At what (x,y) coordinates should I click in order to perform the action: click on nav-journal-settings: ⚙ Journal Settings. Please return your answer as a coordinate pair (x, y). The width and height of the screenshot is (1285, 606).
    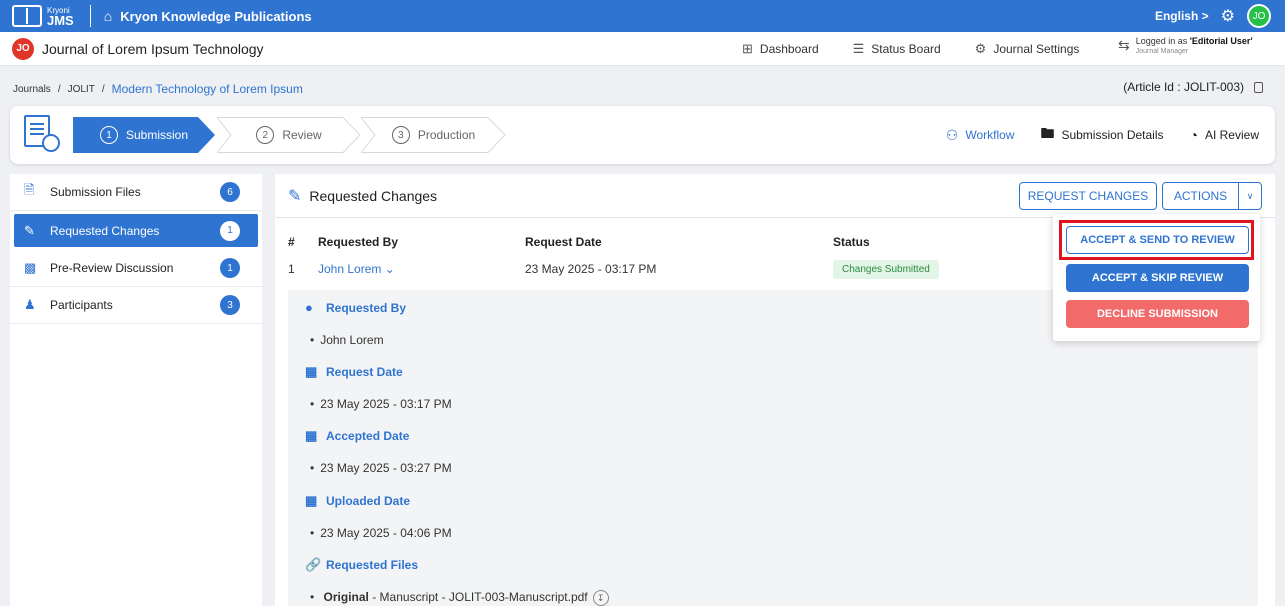
    Looking at the image, I should click on (1027, 49).